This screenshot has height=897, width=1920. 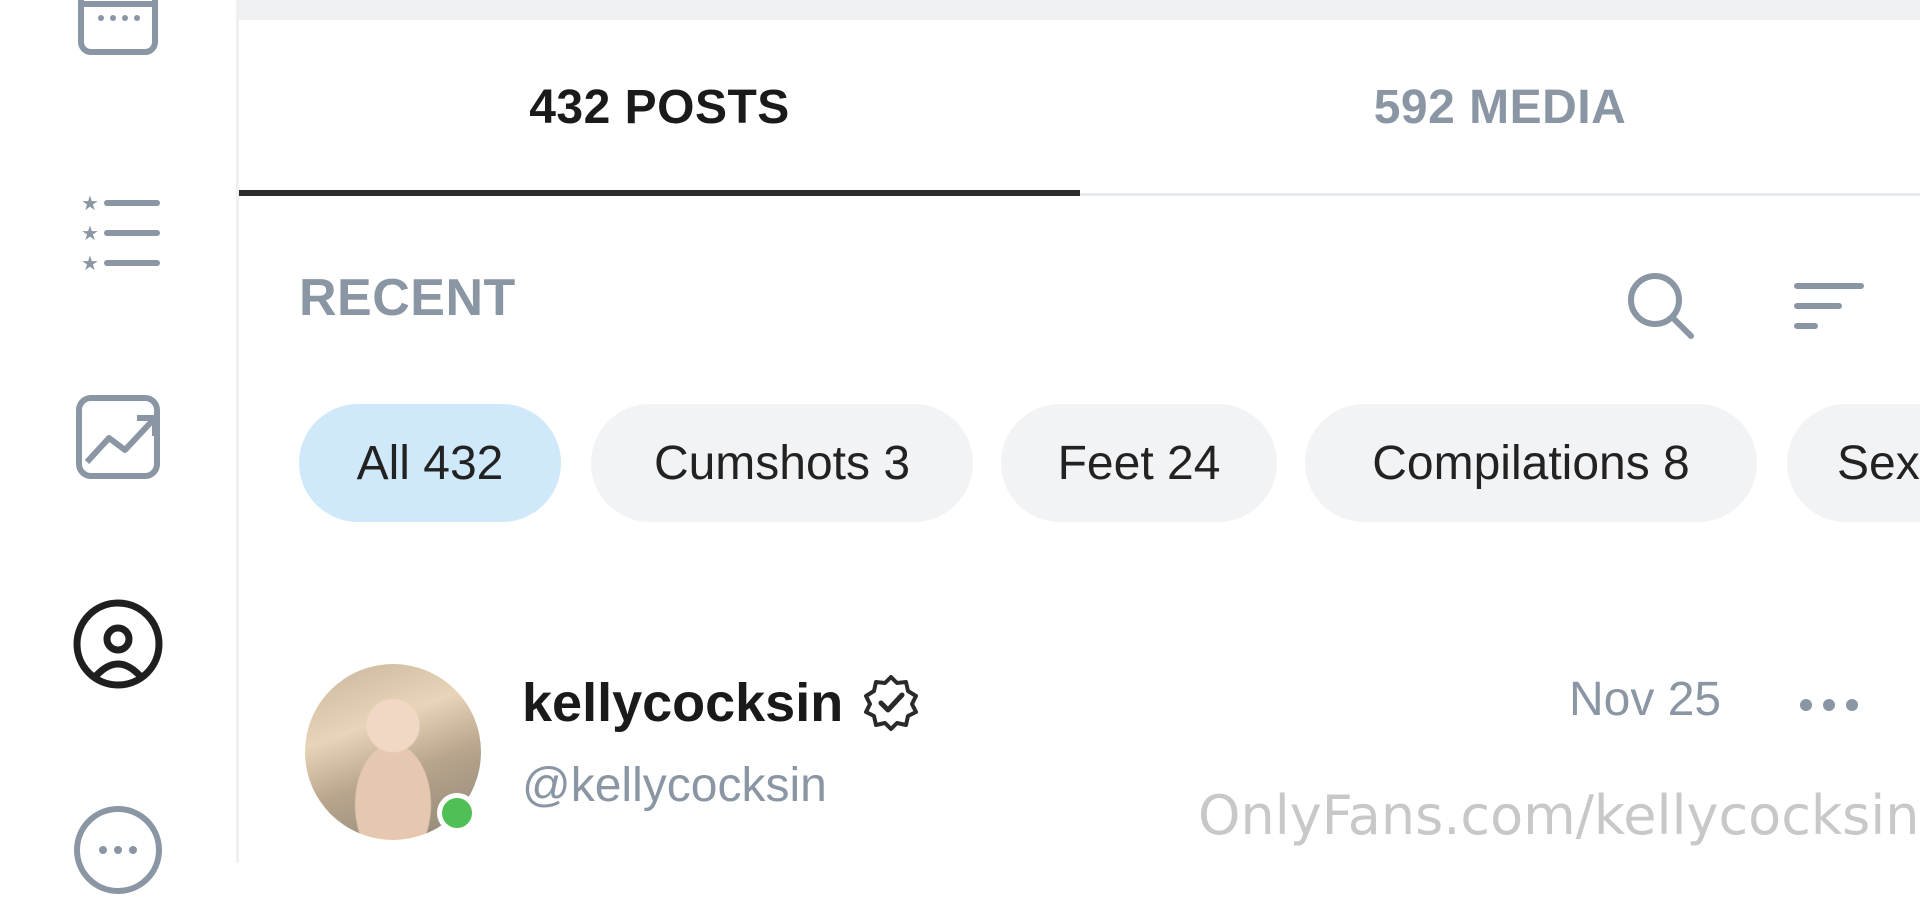 What do you see at coordinates (1079, 300) in the screenshot?
I see `filter-header: RECENT` at bounding box center [1079, 300].